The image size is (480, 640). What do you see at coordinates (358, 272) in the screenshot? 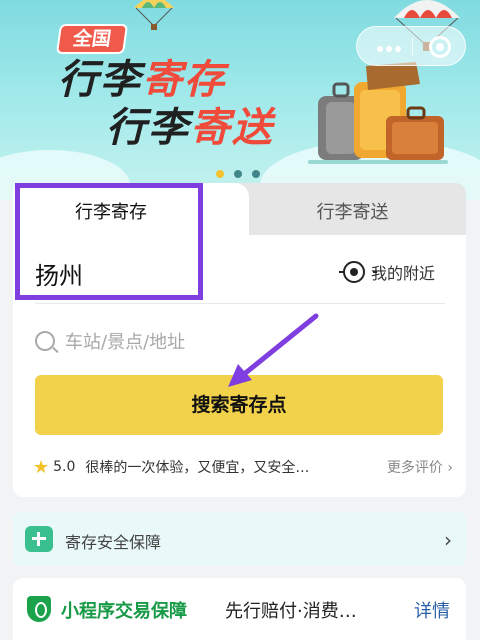
I see `locate-icon` at bounding box center [358, 272].